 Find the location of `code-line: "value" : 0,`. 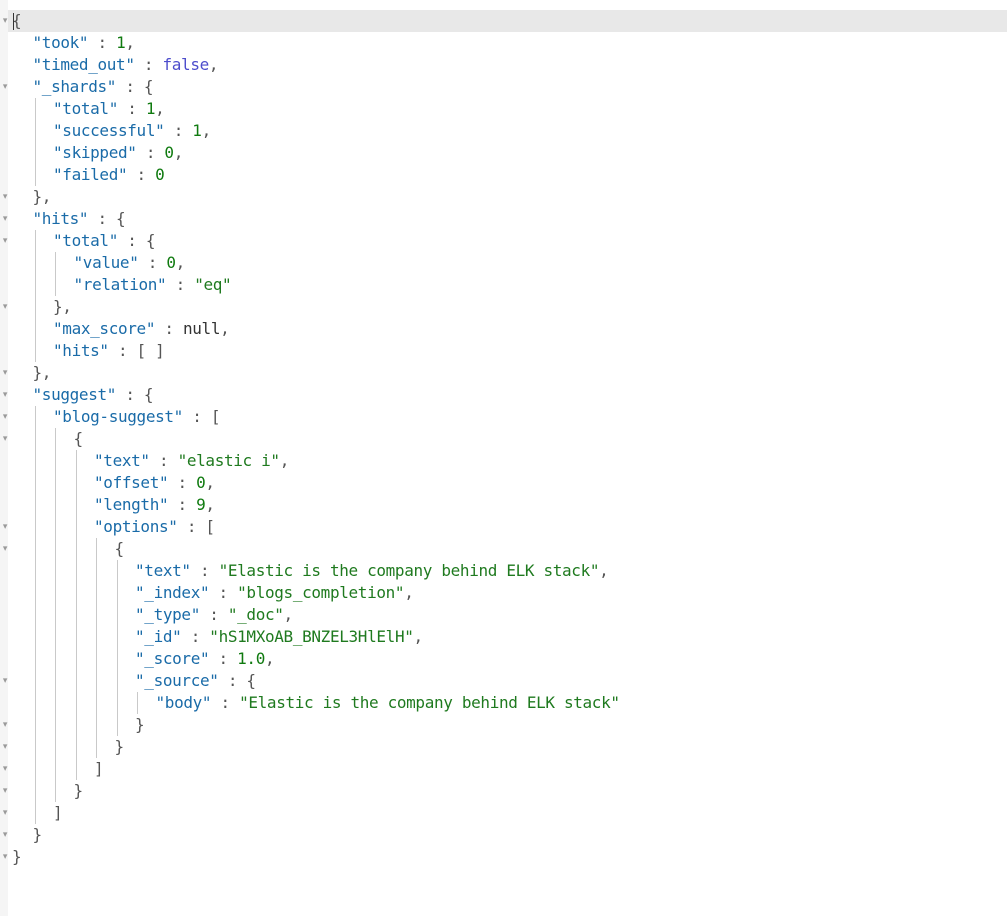

code-line: "value" : 0, is located at coordinates (507, 263).